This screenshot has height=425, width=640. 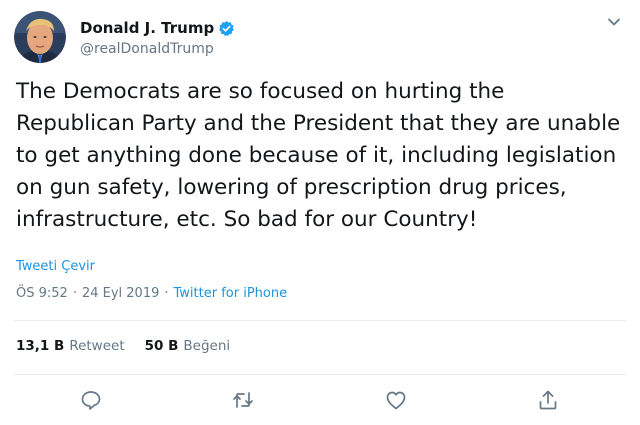 What do you see at coordinates (548, 400) in the screenshot?
I see `share-icon` at bounding box center [548, 400].